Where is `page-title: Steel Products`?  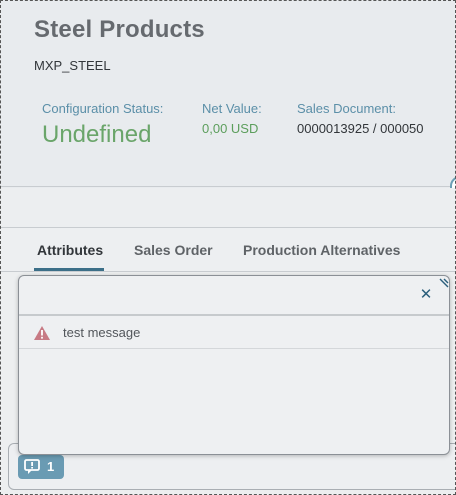 page-title: Steel Products is located at coordinates (119, 29).